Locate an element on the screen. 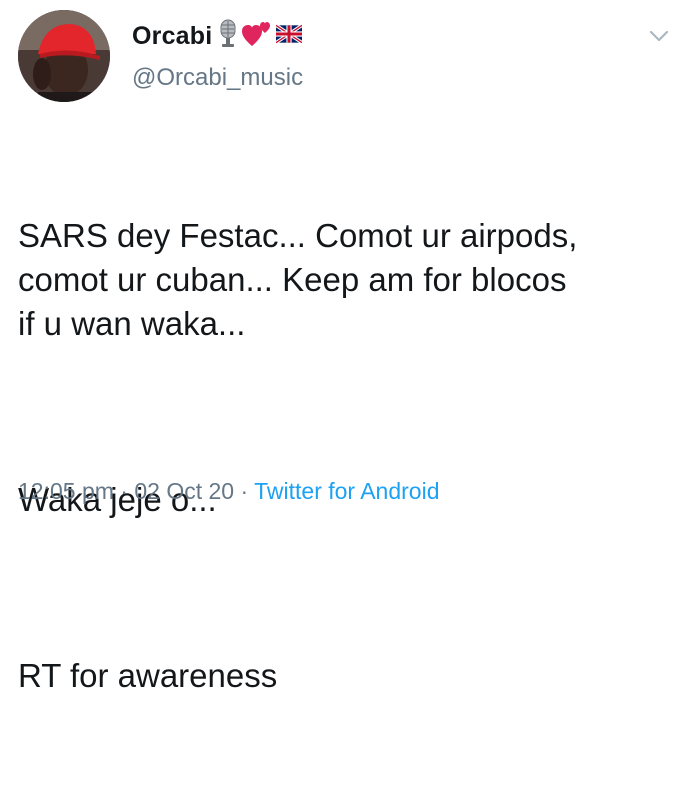 This screenshot has width=680, height=786. tweet-header: Orcabi @Orcabi_music is located at coordinates (219, 55).